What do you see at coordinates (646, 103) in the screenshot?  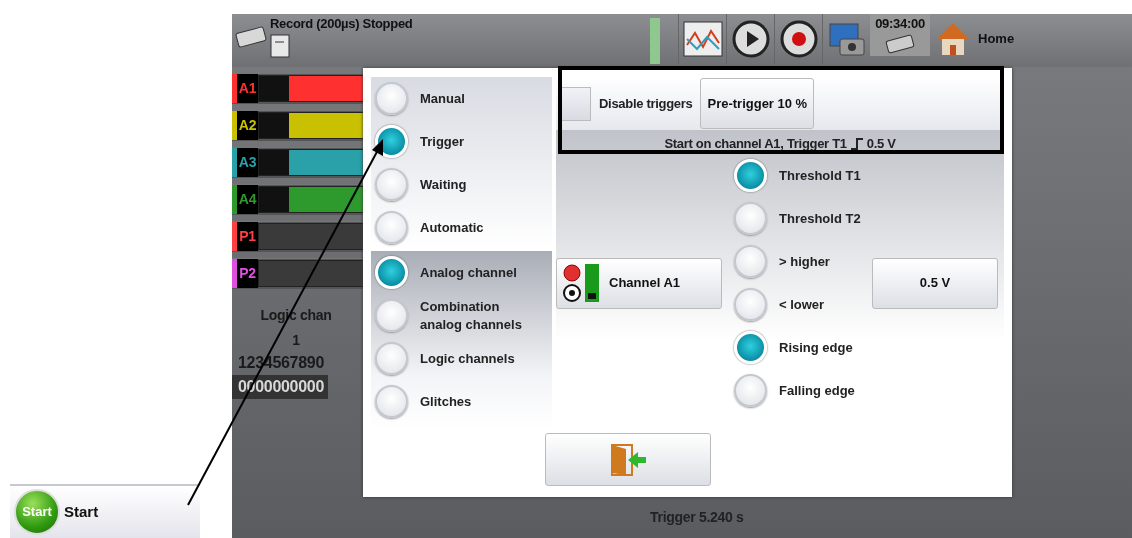 I see `disable-triggers-label: Disable triggers` at bounding box center [646, 103].